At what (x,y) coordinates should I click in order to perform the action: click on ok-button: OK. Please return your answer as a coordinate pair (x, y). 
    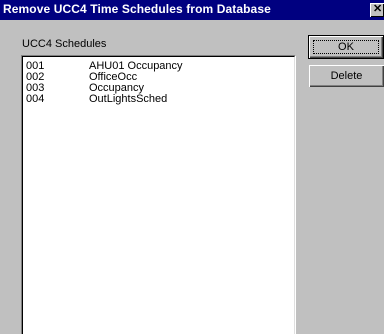
    Looking at the image, I should click on (346, 47).